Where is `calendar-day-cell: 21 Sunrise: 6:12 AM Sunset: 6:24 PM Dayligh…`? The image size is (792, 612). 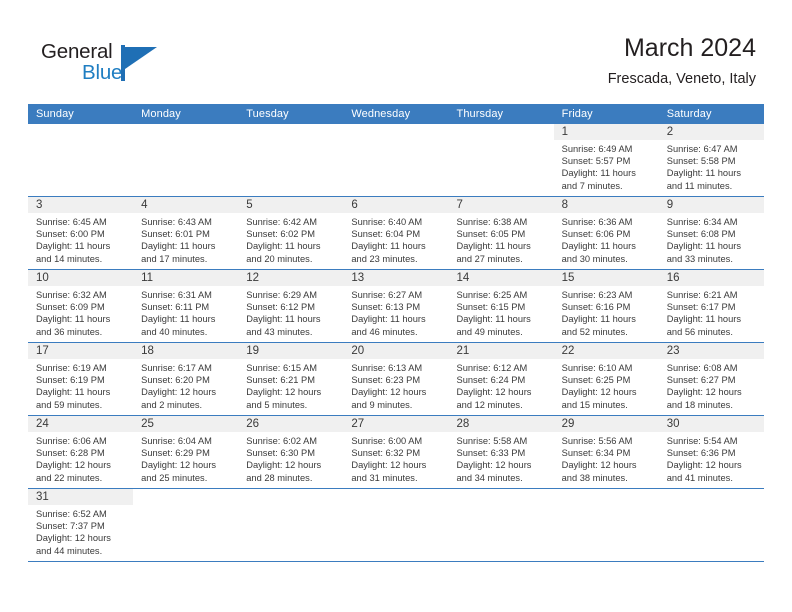
calendar-day-cell: 21 Sunrise: 6:12 AM Sunset: 6:24 PM Dayligh… is located at coordinates (501, 379).